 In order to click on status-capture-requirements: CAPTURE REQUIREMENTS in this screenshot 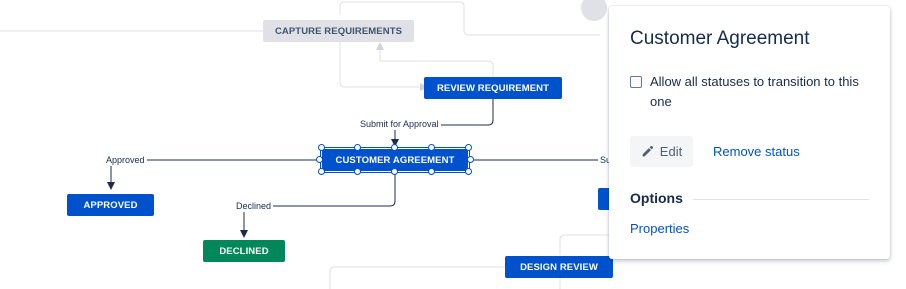, I will do `click(338, 31)`.